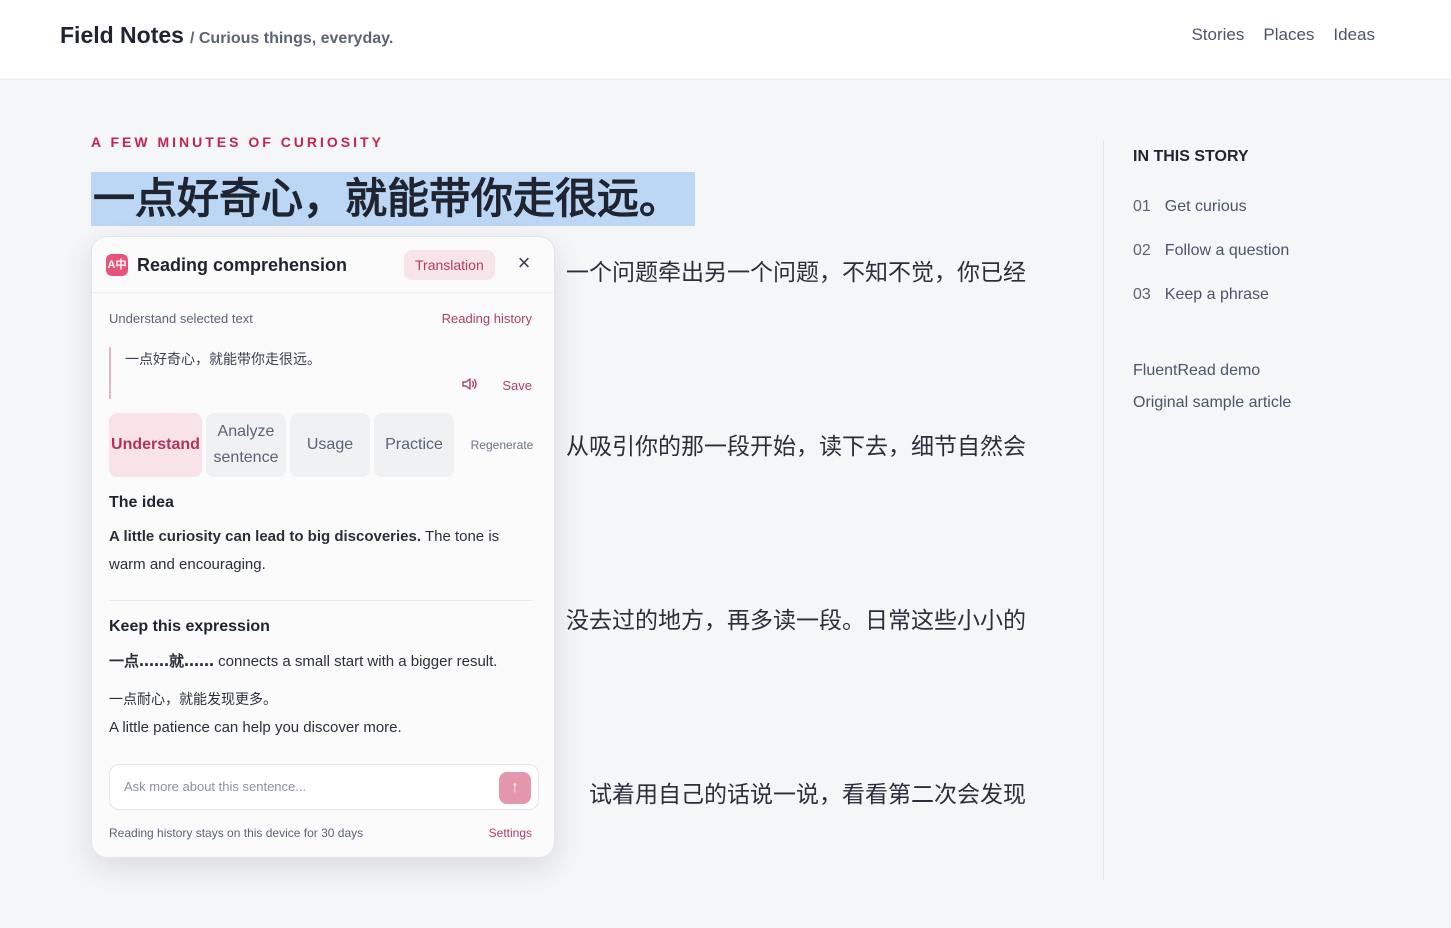 The image size is (1451, 928). I want to click on sidebar-title: IN THIS STORY, so click(1191, 156).